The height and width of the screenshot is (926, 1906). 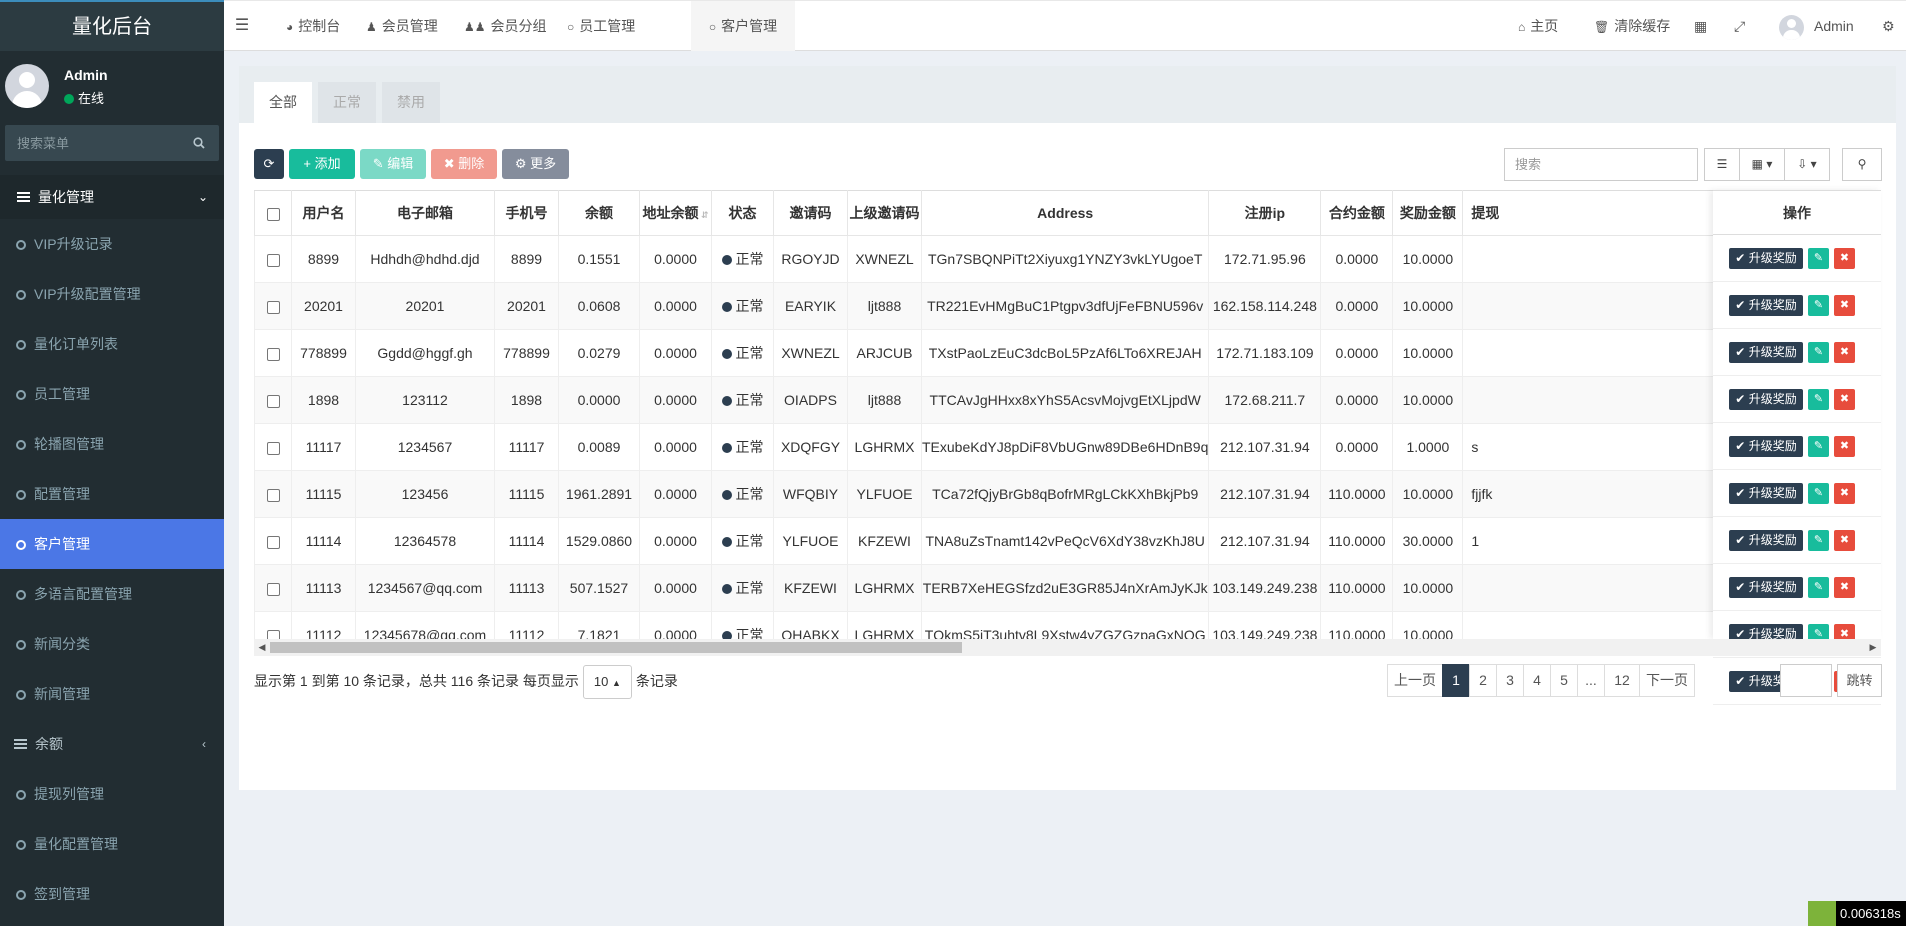 What do you see at coordinates (810, 213) in the screenshot?
I see `col-invite-code: 邀请码` at bounding box center [810, 213].